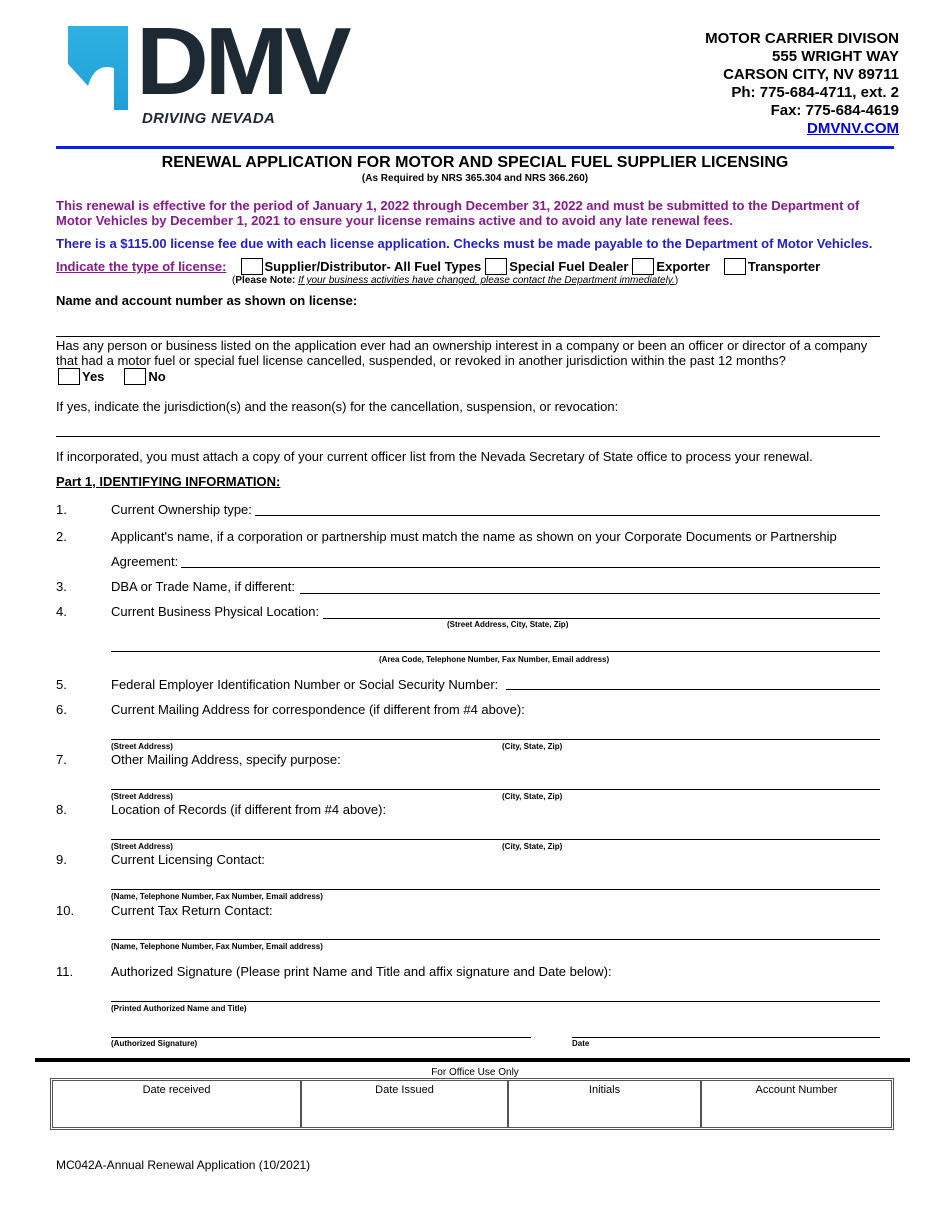 Image resolution: width=950 pixels, height=1230 pixels. What do you see at coordinates (209, 118) in the screenshot?
I see `logo-tagline: DRIVING NEVADA` at bounding box center [209, 118].